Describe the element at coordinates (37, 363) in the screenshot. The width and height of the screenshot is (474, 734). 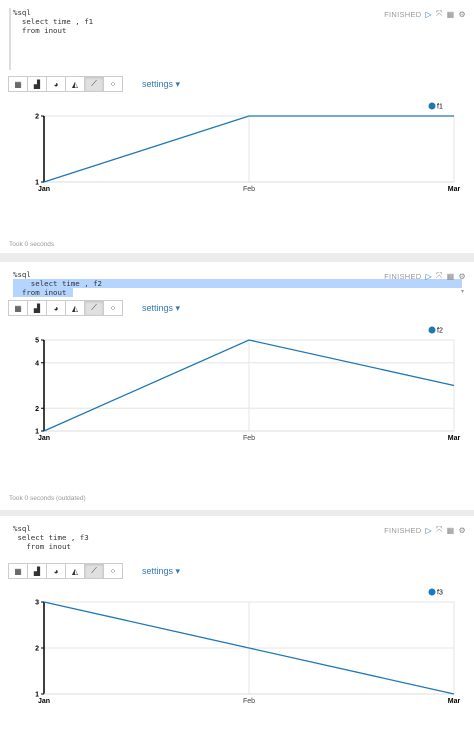
I see `y-tick-label: 4` at that location.